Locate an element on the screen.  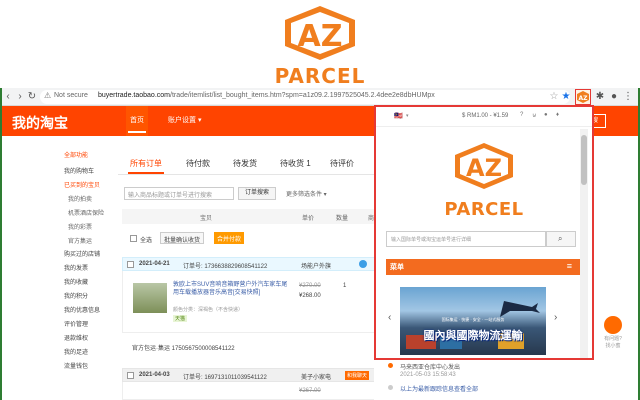
original-price: ¥267.00 is located at coordinates (310, 391).